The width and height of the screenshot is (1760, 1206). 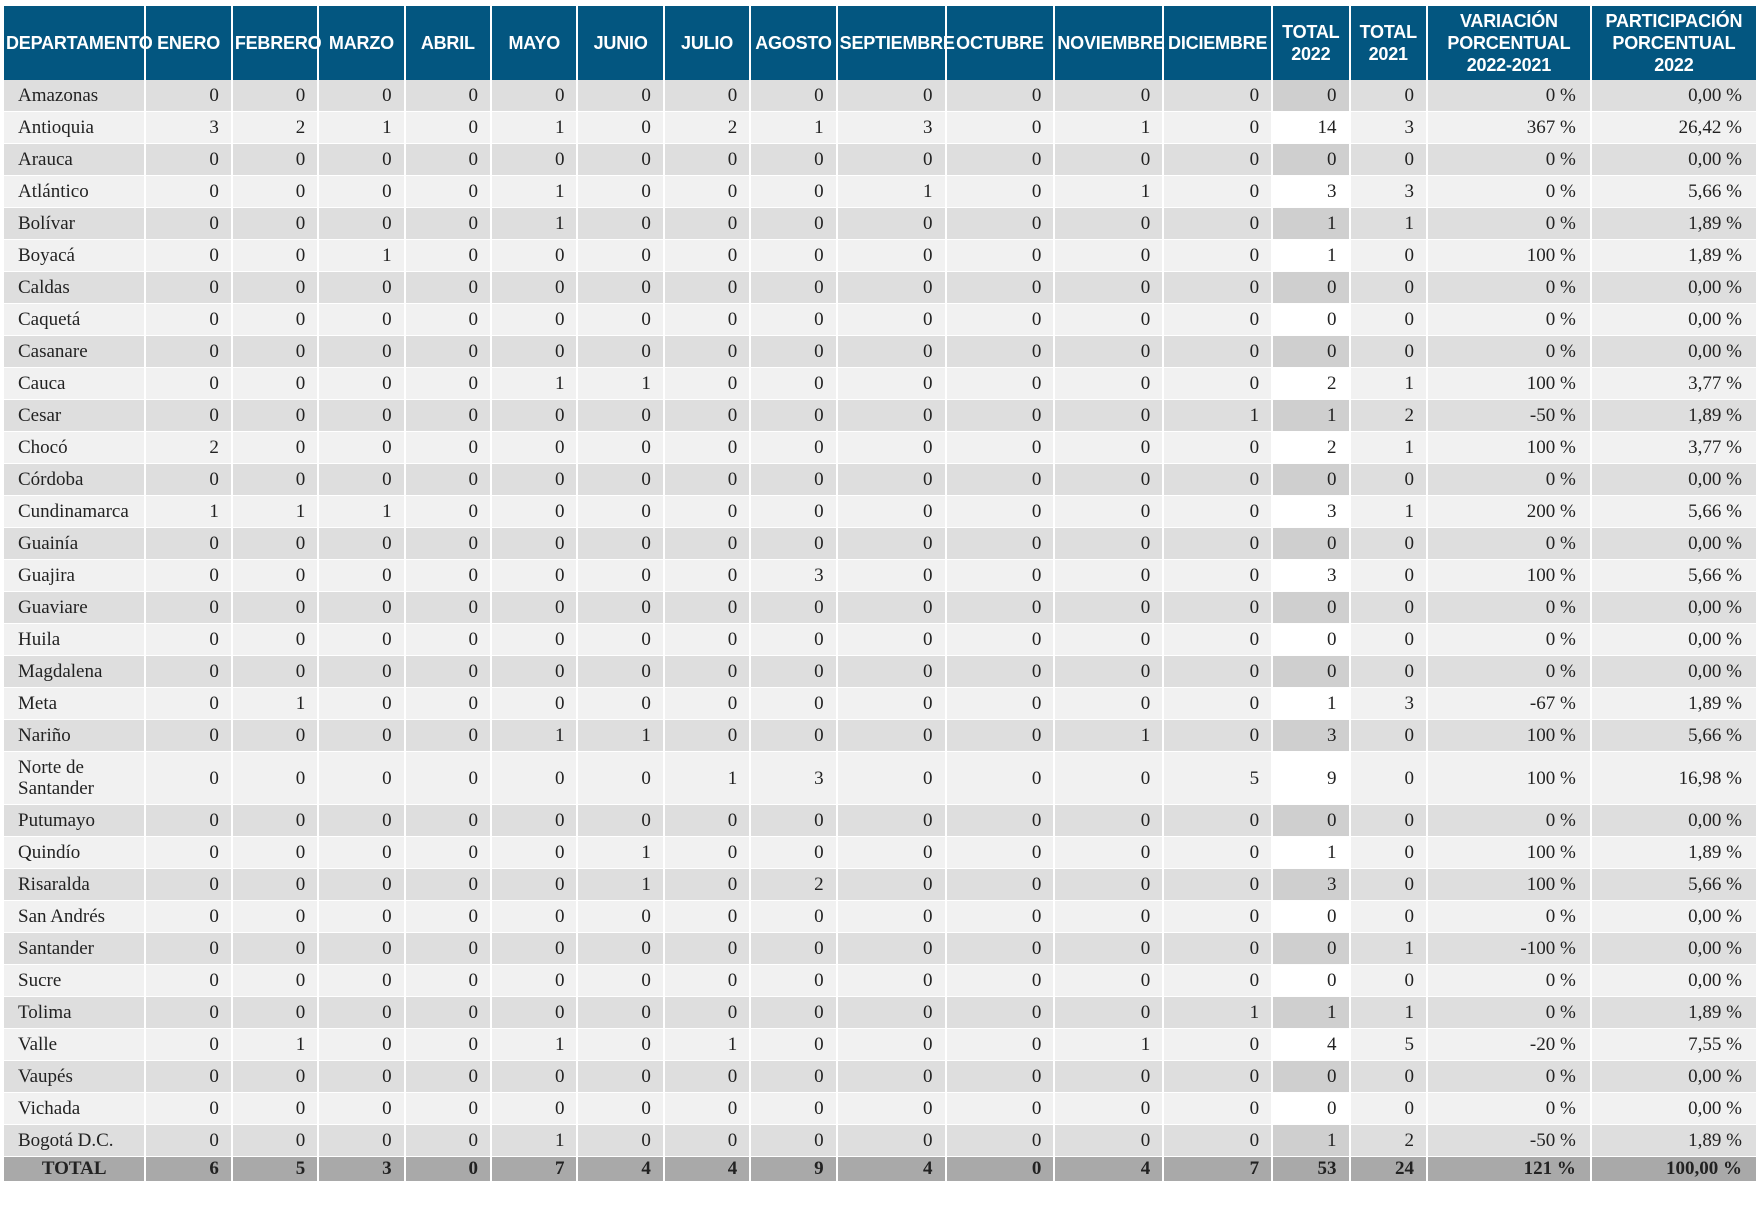 What do you see at coordinates (880, 1108) in the screenshot?
I see `table-row: Vichada 0 0 0 0 0 0 0 0 0 0 0 0 0 0 0 % 0,00 %` at bounding box center [880, 1108].